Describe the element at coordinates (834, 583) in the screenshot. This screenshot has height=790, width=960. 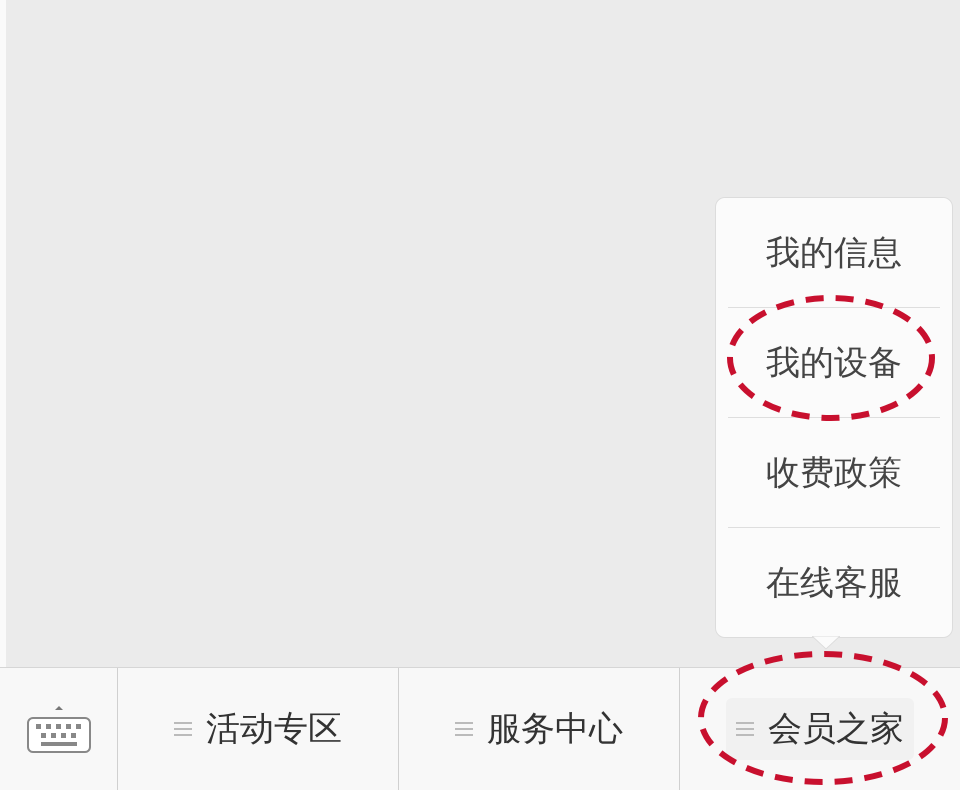
I see `submenu-item: 在线客服` at that location.